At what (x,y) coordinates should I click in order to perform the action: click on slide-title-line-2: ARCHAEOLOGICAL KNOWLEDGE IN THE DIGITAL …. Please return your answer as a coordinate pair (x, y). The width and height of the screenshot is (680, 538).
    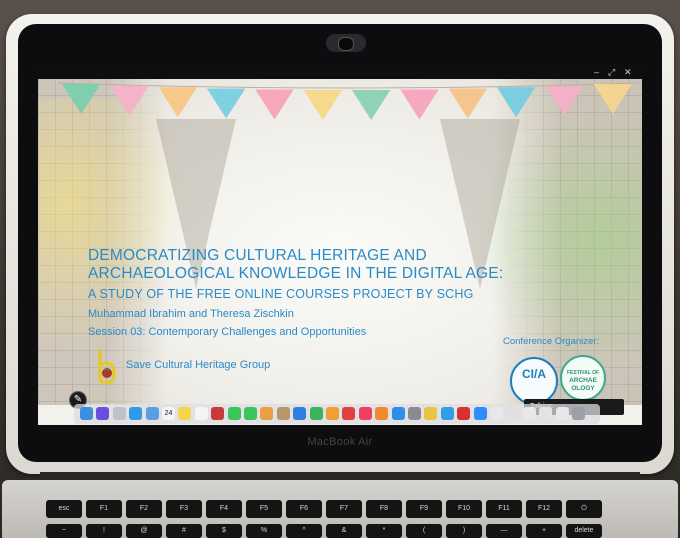
    Looking at the image, I should click on (296, 273).